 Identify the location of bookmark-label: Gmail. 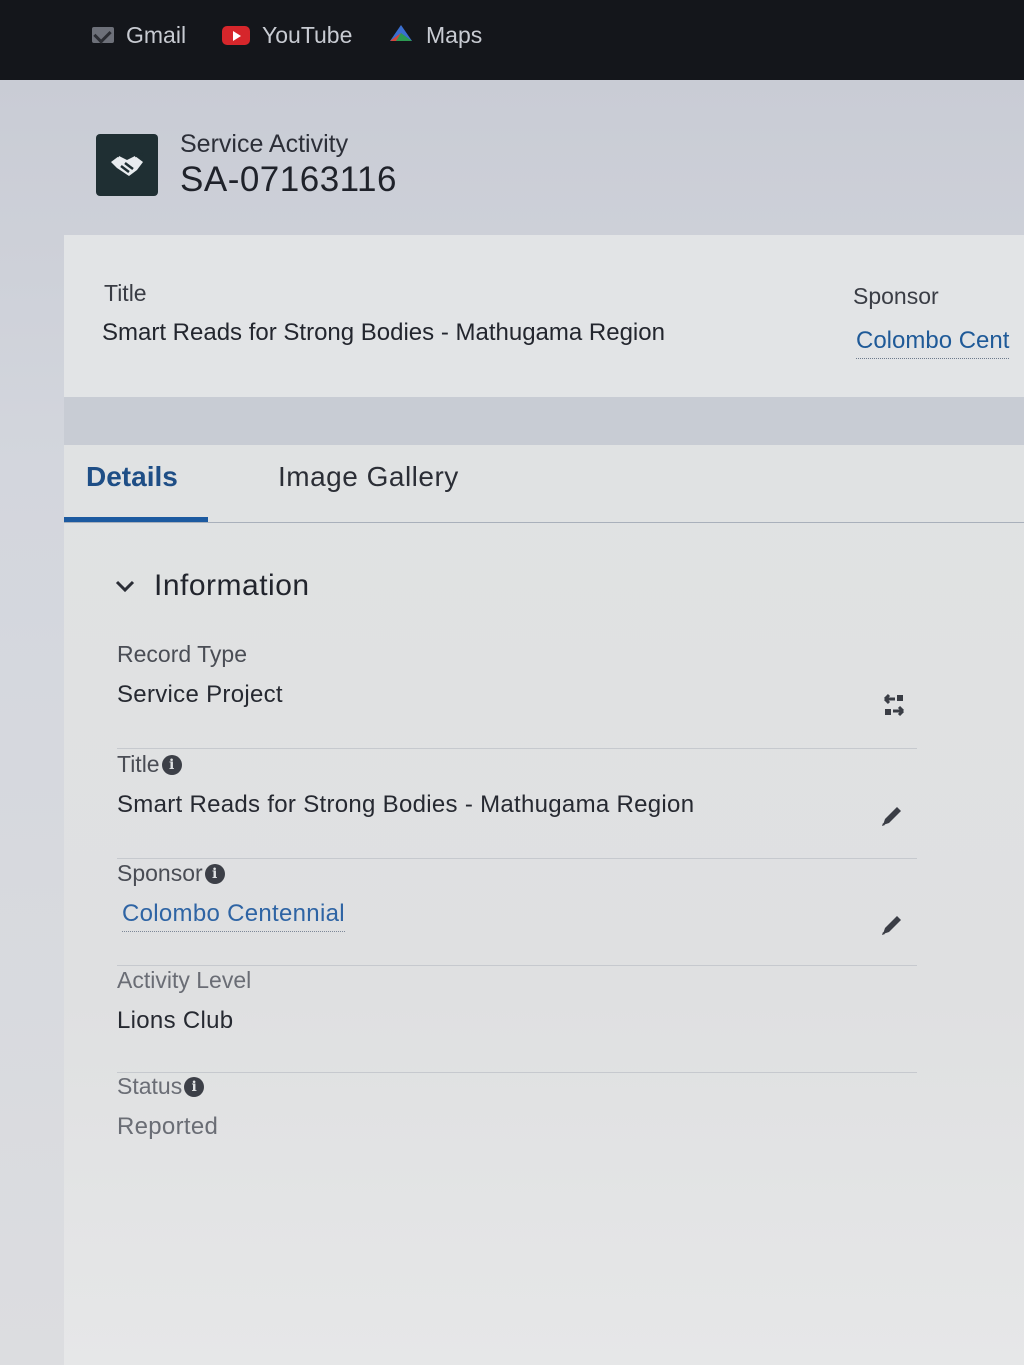
(156, 34).